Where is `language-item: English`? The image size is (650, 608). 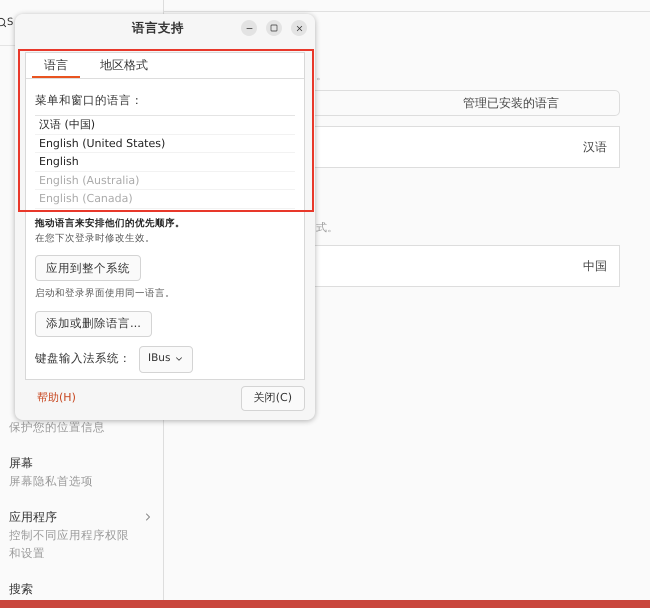
language-item: English is located at coordinates (59, 162).